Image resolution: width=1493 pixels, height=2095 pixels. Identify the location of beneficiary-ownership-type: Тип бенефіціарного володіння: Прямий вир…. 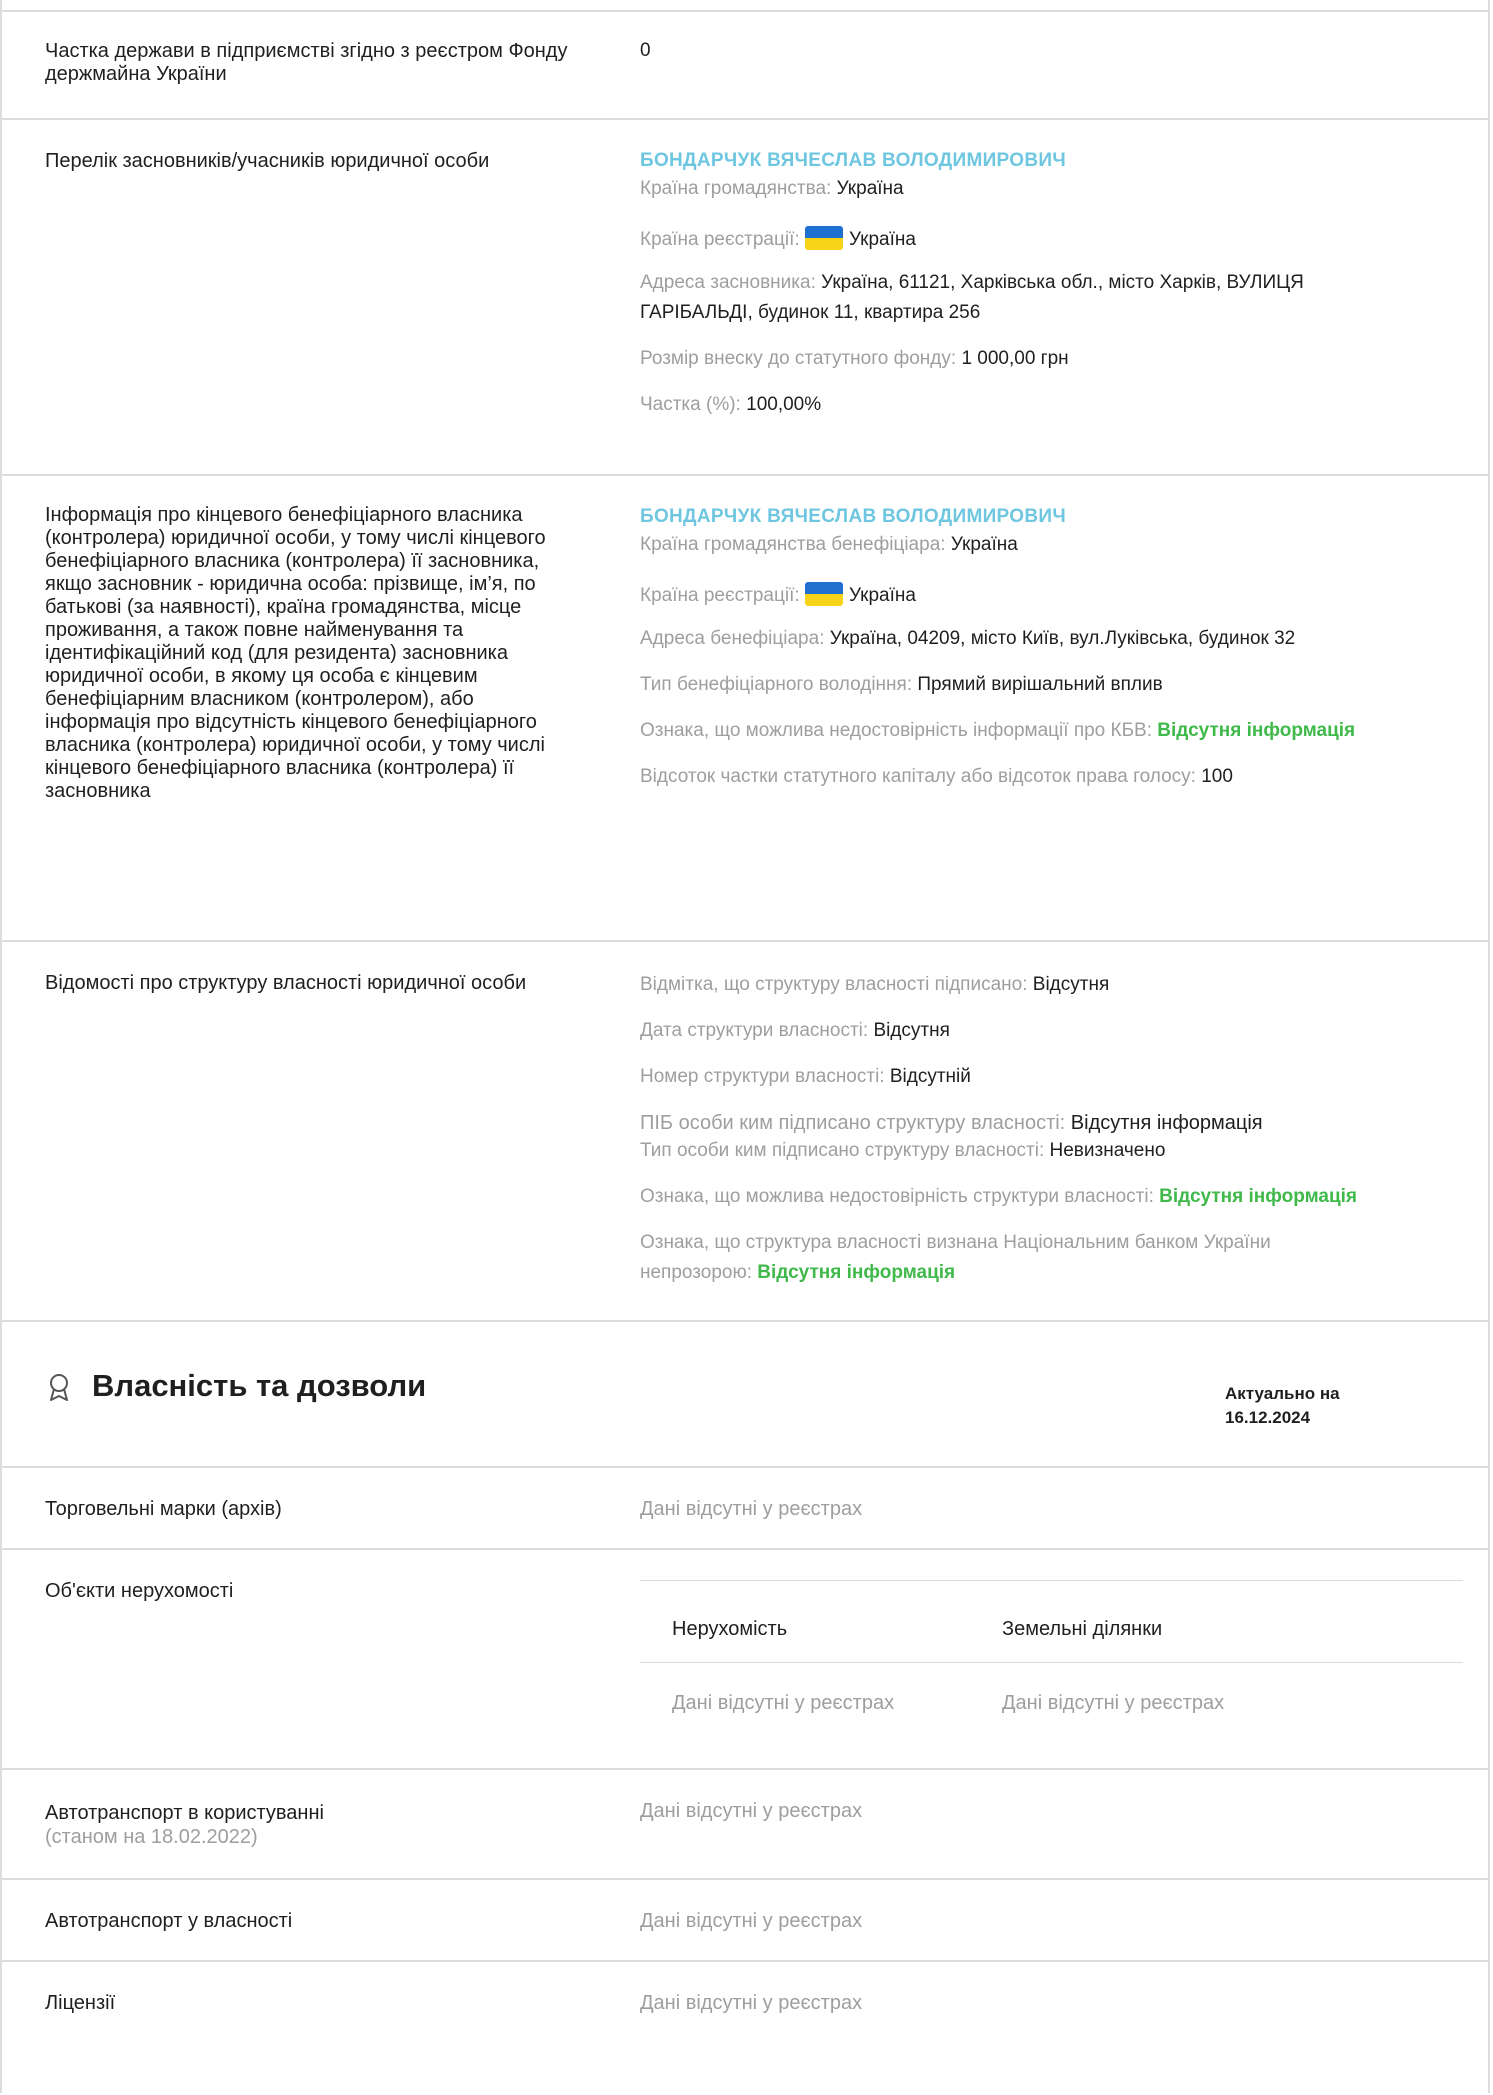
(901, 685).